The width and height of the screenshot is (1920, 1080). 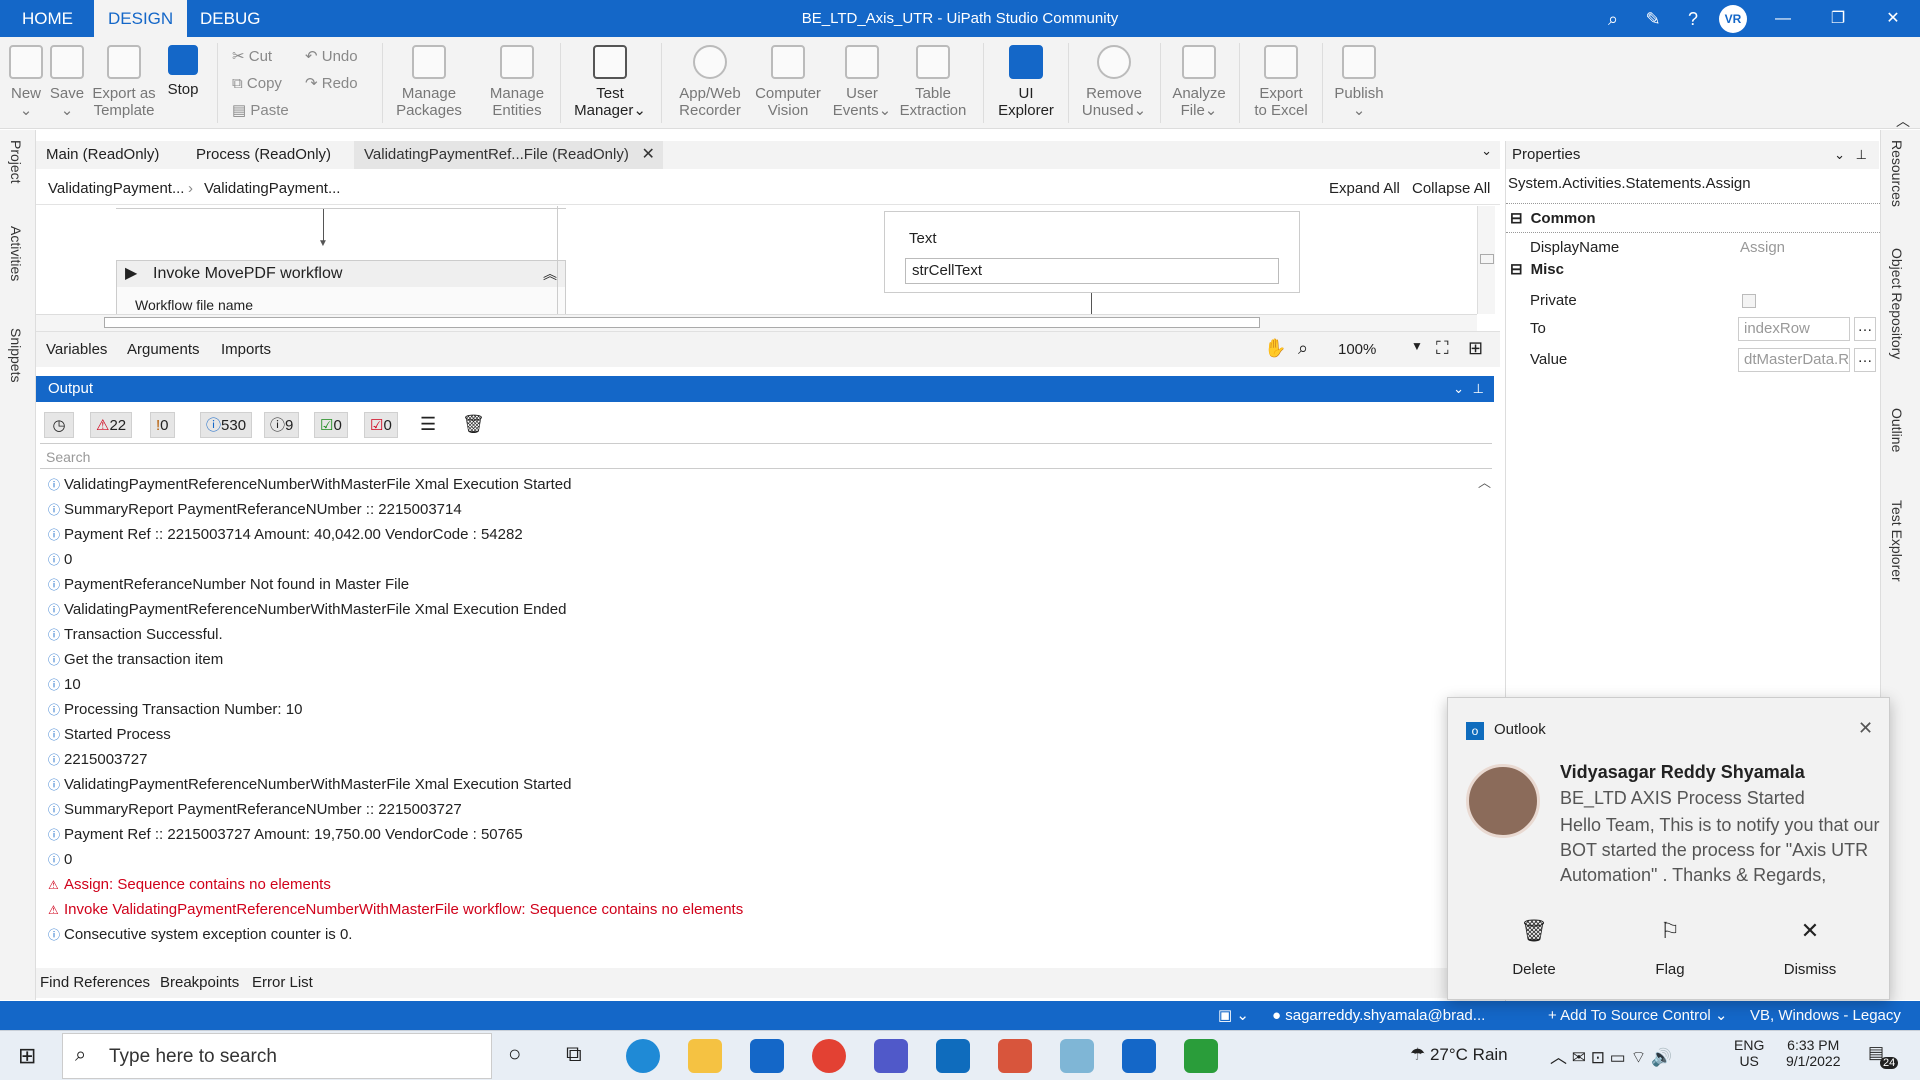 What do you see at coordinates (829, 1056) in the screenshot?
I see `chrome-icon` at bounding box center [829, 1056].